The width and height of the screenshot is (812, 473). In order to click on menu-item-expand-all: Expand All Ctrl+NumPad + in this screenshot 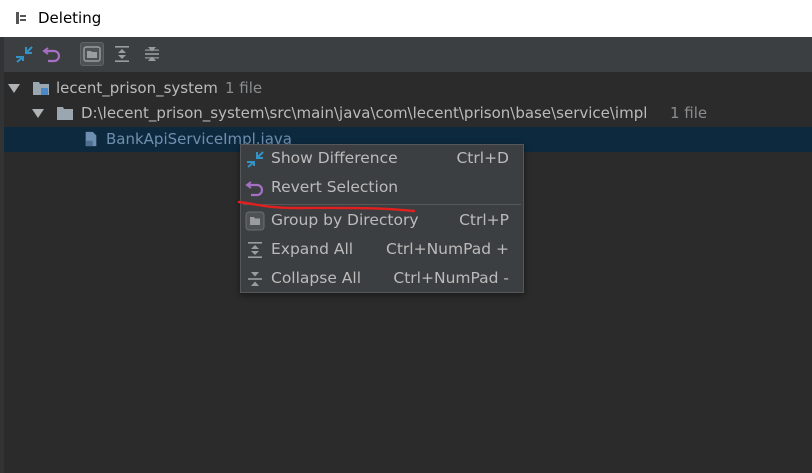, I will do `click(382, 250)`.